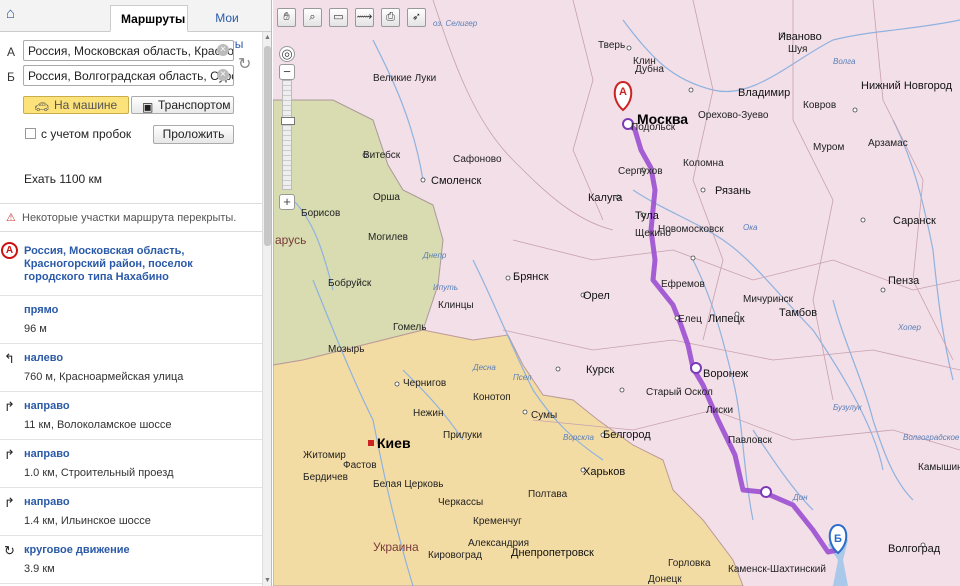 The width and height of the screenshot is (960, 586). What do you see at coordinates (287, 54) in the screenshot?
I see `compass-icon: ◎` at bounding box center [287, 54].